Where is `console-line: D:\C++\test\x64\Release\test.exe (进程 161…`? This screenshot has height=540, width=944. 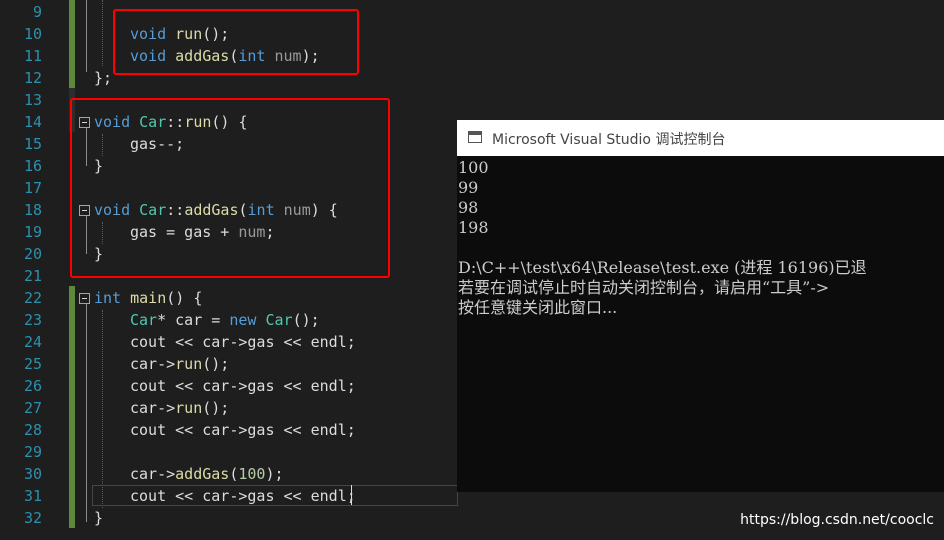 console-line: D:\C++\test\x64\Release\test.exe (进程 161… is located at coordinates (662, 267).